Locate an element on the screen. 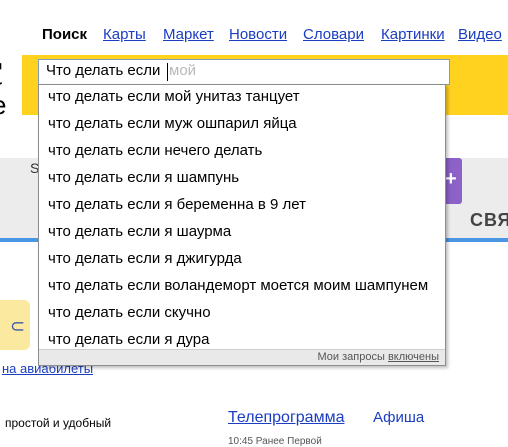 Image resolution: width=508 pixels, height=447 pixels. dropdown-footer: Мои запросы включены is located at coordinates (242, 357).